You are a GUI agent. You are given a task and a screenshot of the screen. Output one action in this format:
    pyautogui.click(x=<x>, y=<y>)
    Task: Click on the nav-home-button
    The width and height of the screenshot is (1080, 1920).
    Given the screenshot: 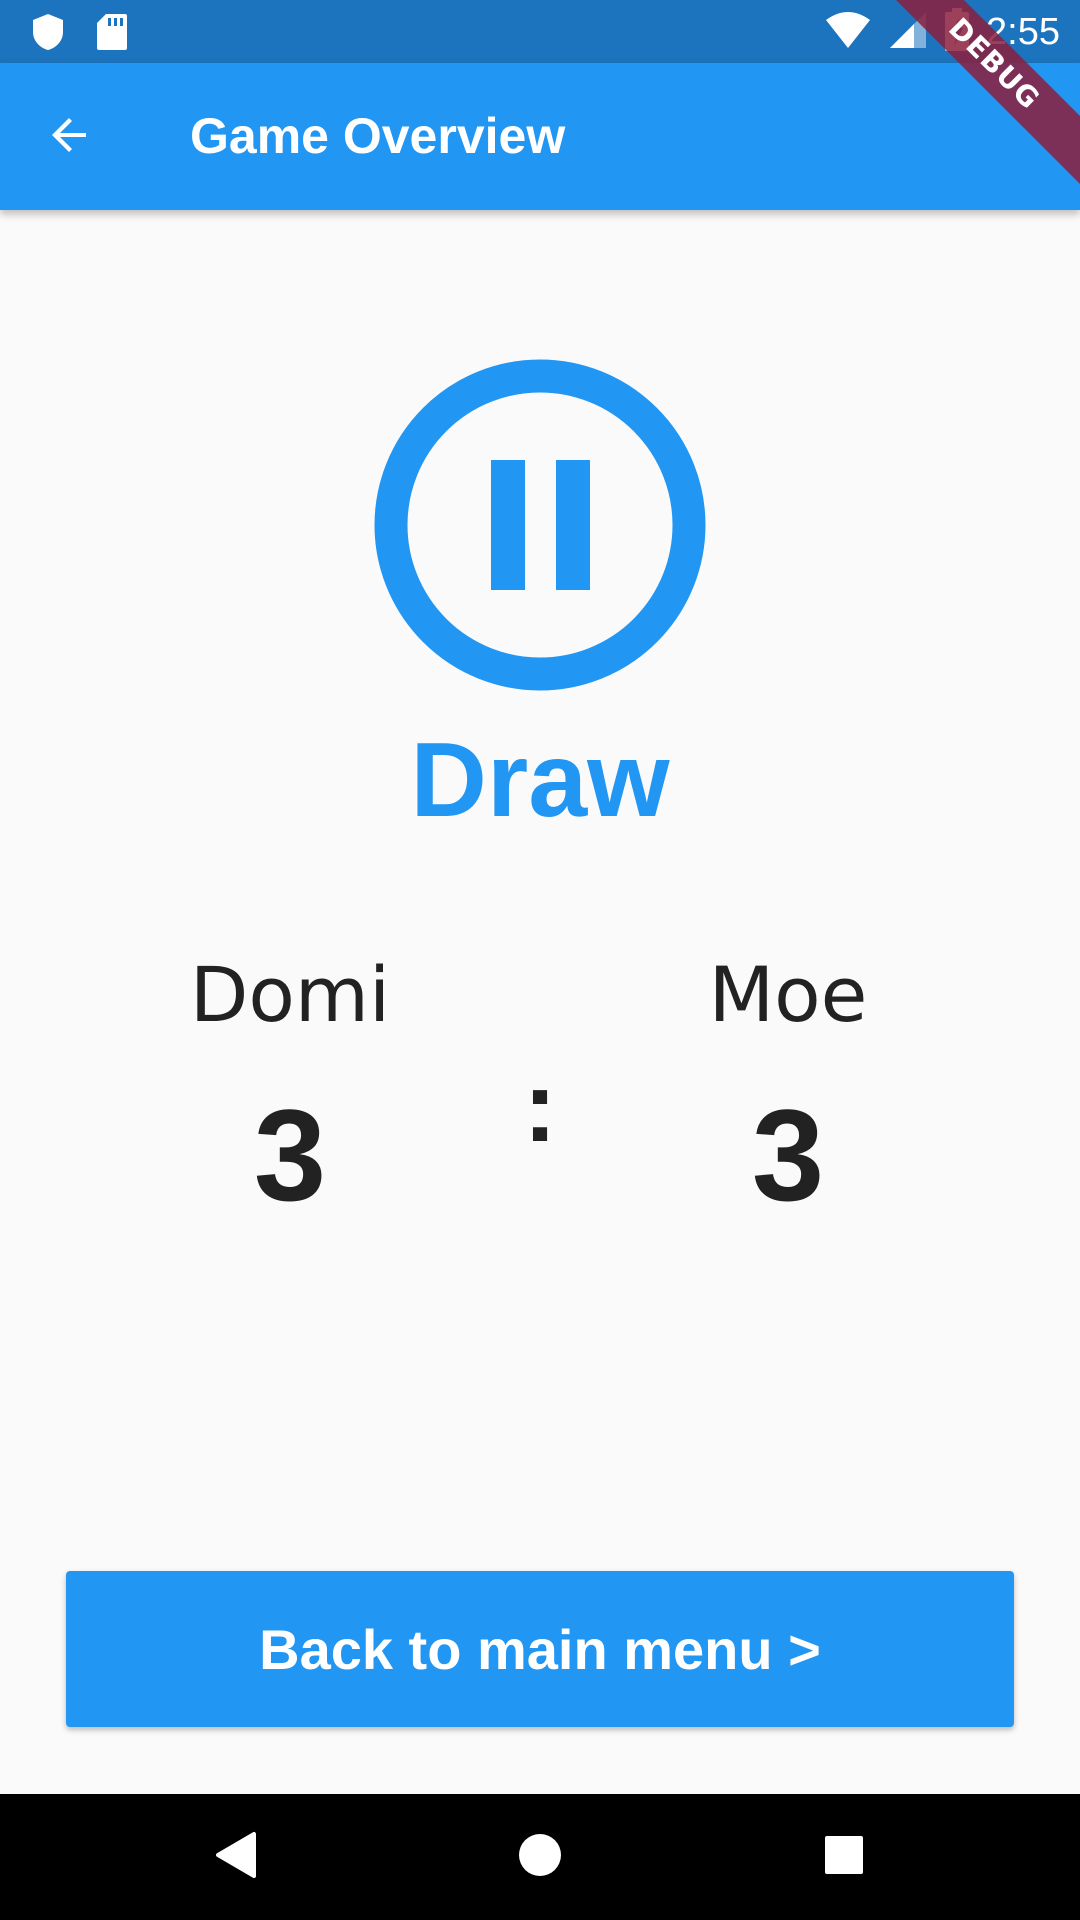 What is the action you would take?
    pyautogui.click(x=540, y=1857)
    